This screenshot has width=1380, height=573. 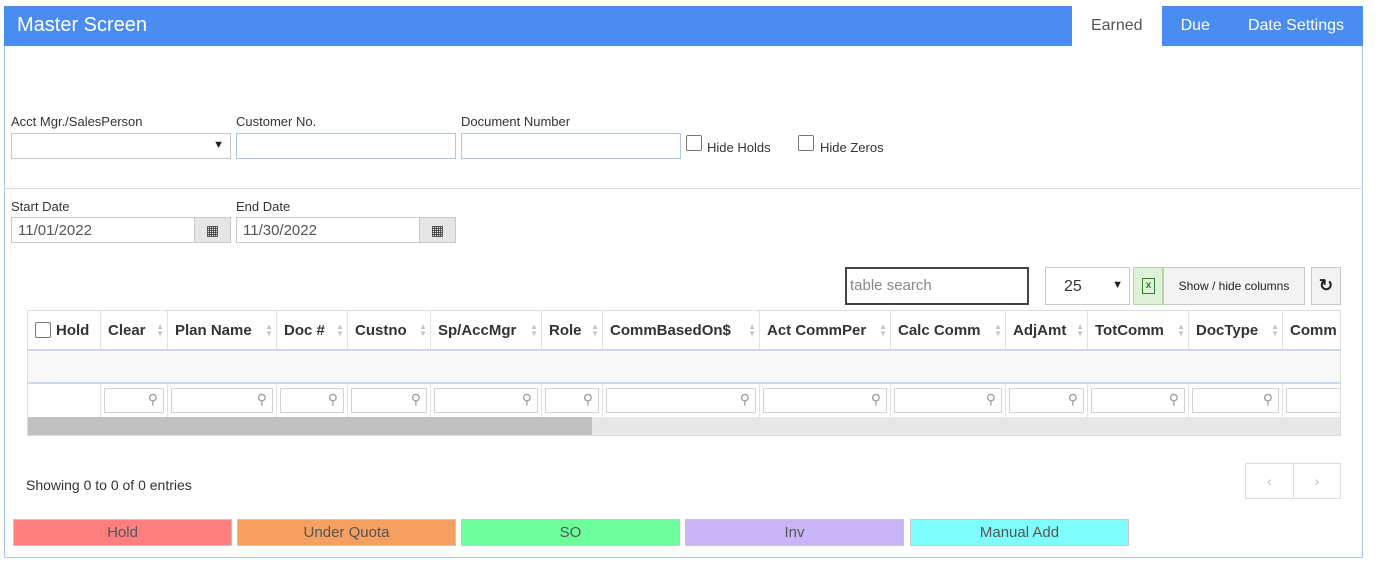 I want to click on column-label: Act CommPer, so click(x=817, y=330).